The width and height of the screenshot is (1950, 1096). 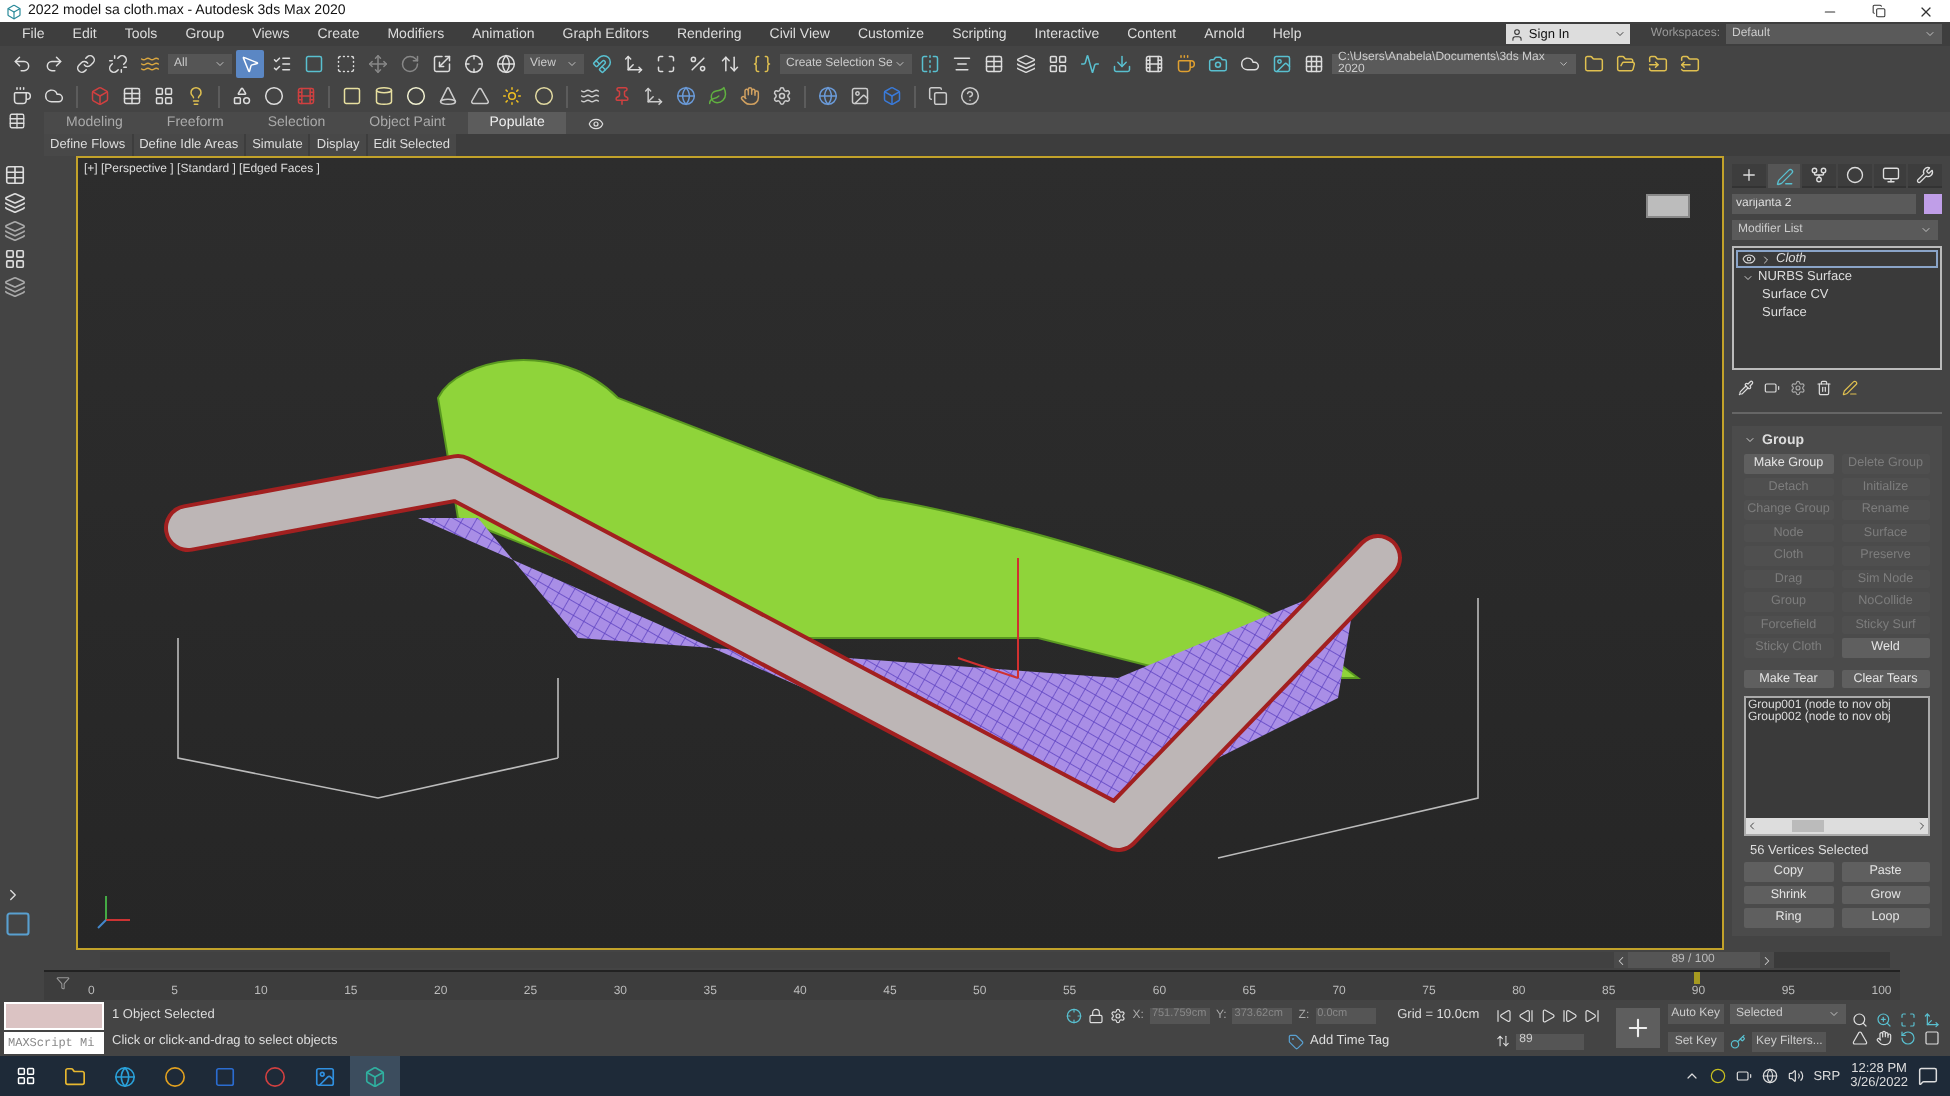 I want to click on magnet-icon, so click(x=602, y=63).